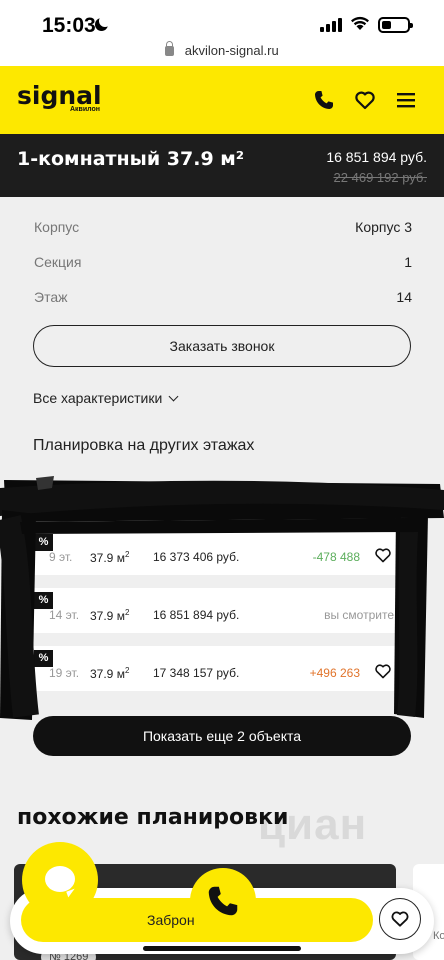 This screenshot has width=444, height=960. Describe the element at coordinates (222, 948) in the screenshot. I see `home-indicator` at that location.